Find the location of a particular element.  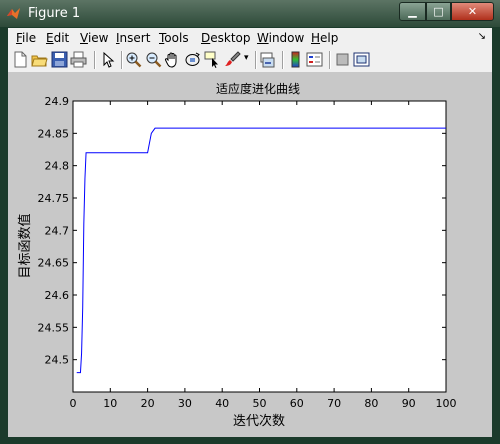

y-tick-label: 24.6 is located at coordinates (57, 295).